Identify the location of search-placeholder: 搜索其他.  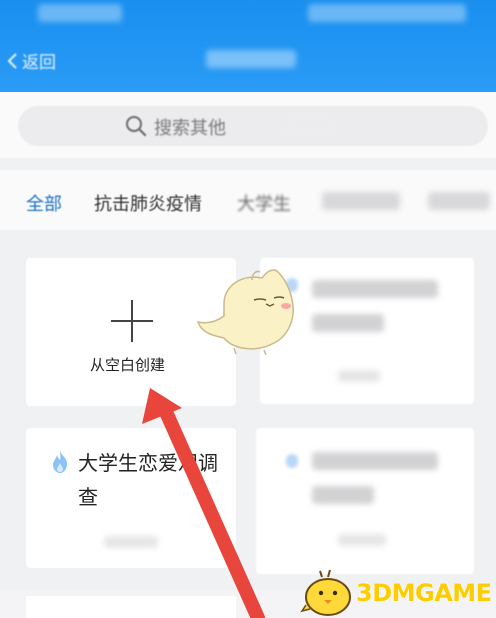
(190, 128).